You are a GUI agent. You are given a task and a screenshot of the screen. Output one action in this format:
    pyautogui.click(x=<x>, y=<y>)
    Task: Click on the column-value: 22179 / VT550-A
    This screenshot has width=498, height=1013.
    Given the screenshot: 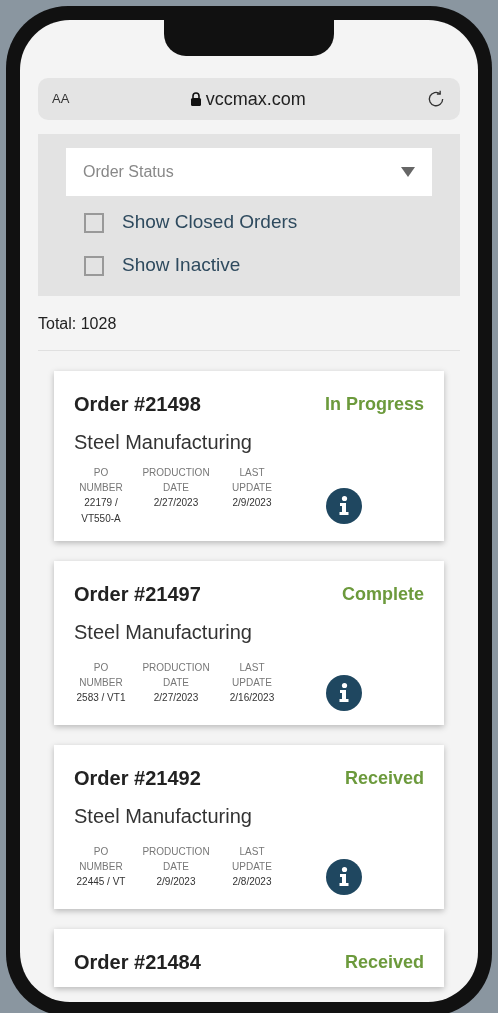 What is the action you would take?
    pyautogui.click(x=101, y=511)
    